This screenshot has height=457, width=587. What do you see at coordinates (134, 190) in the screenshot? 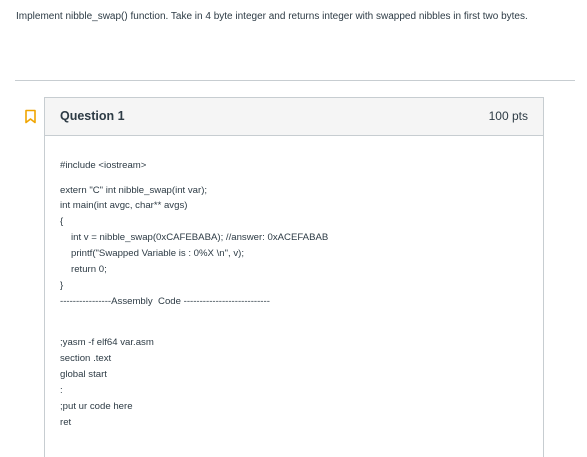
I see `code-line-extern: extern "C" int nibble_swap(int var);` at bounding box center [134, 190].